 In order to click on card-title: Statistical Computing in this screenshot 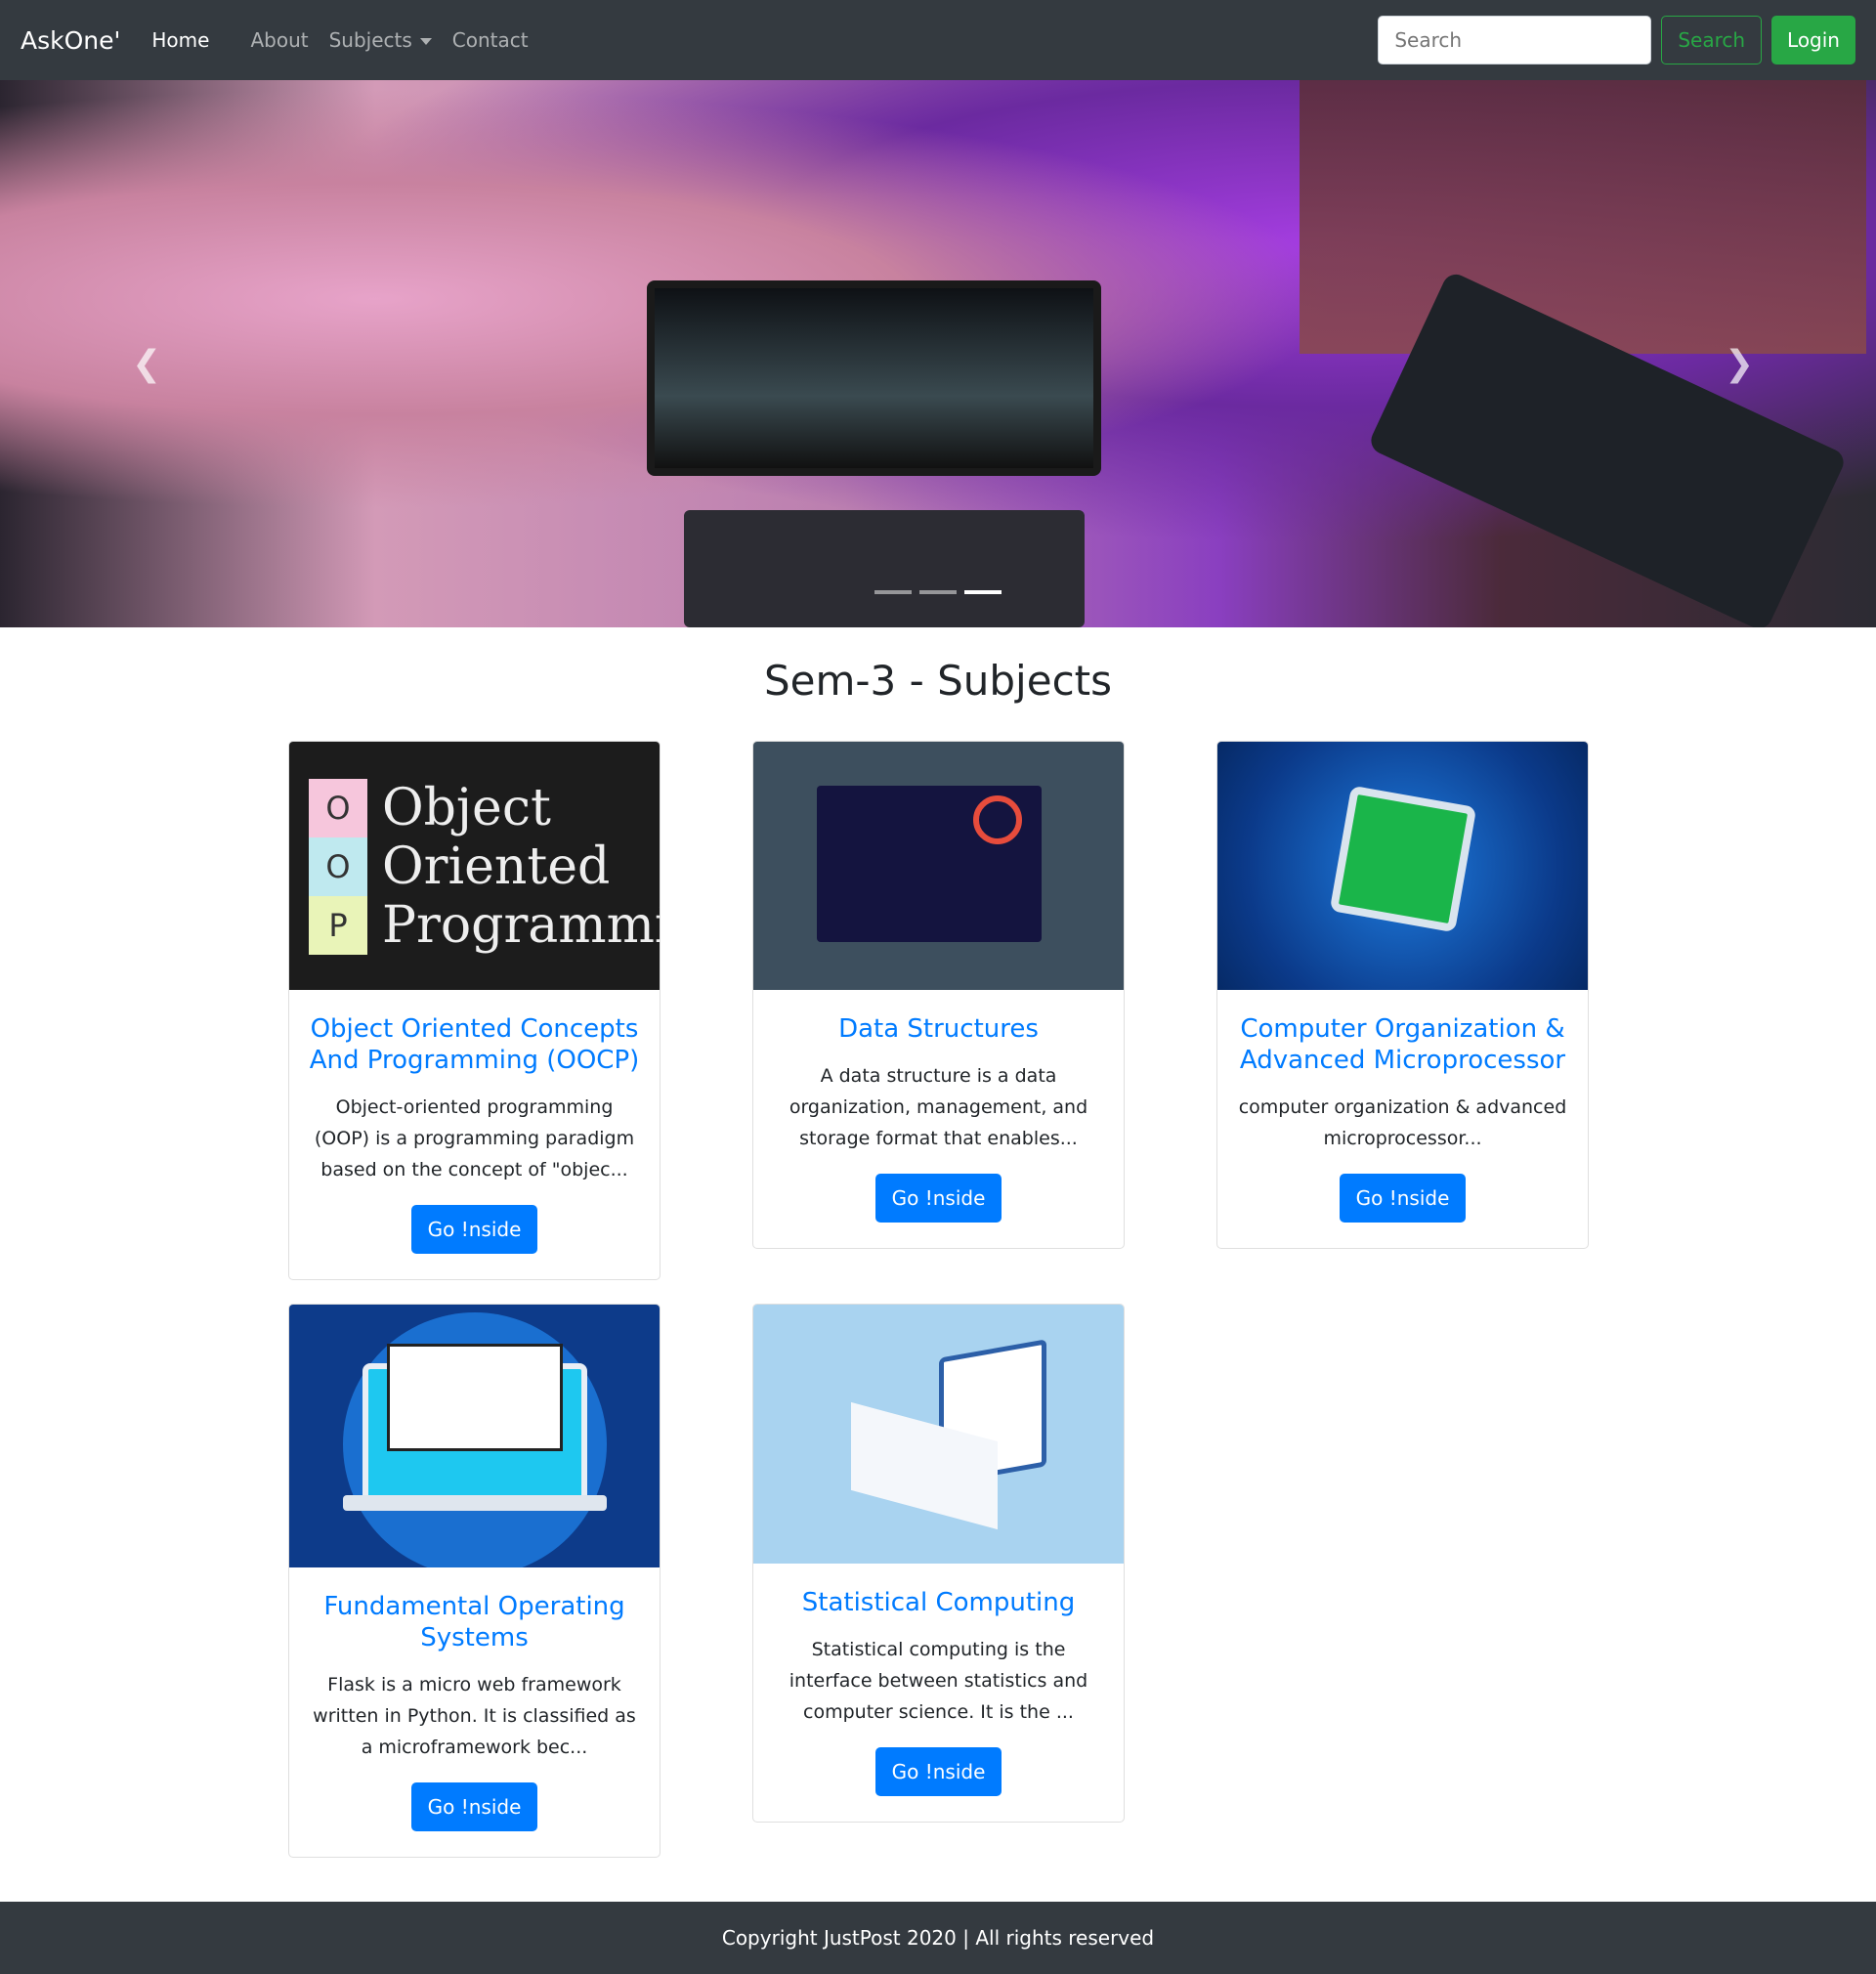, I will do `click(938, 1602)`.